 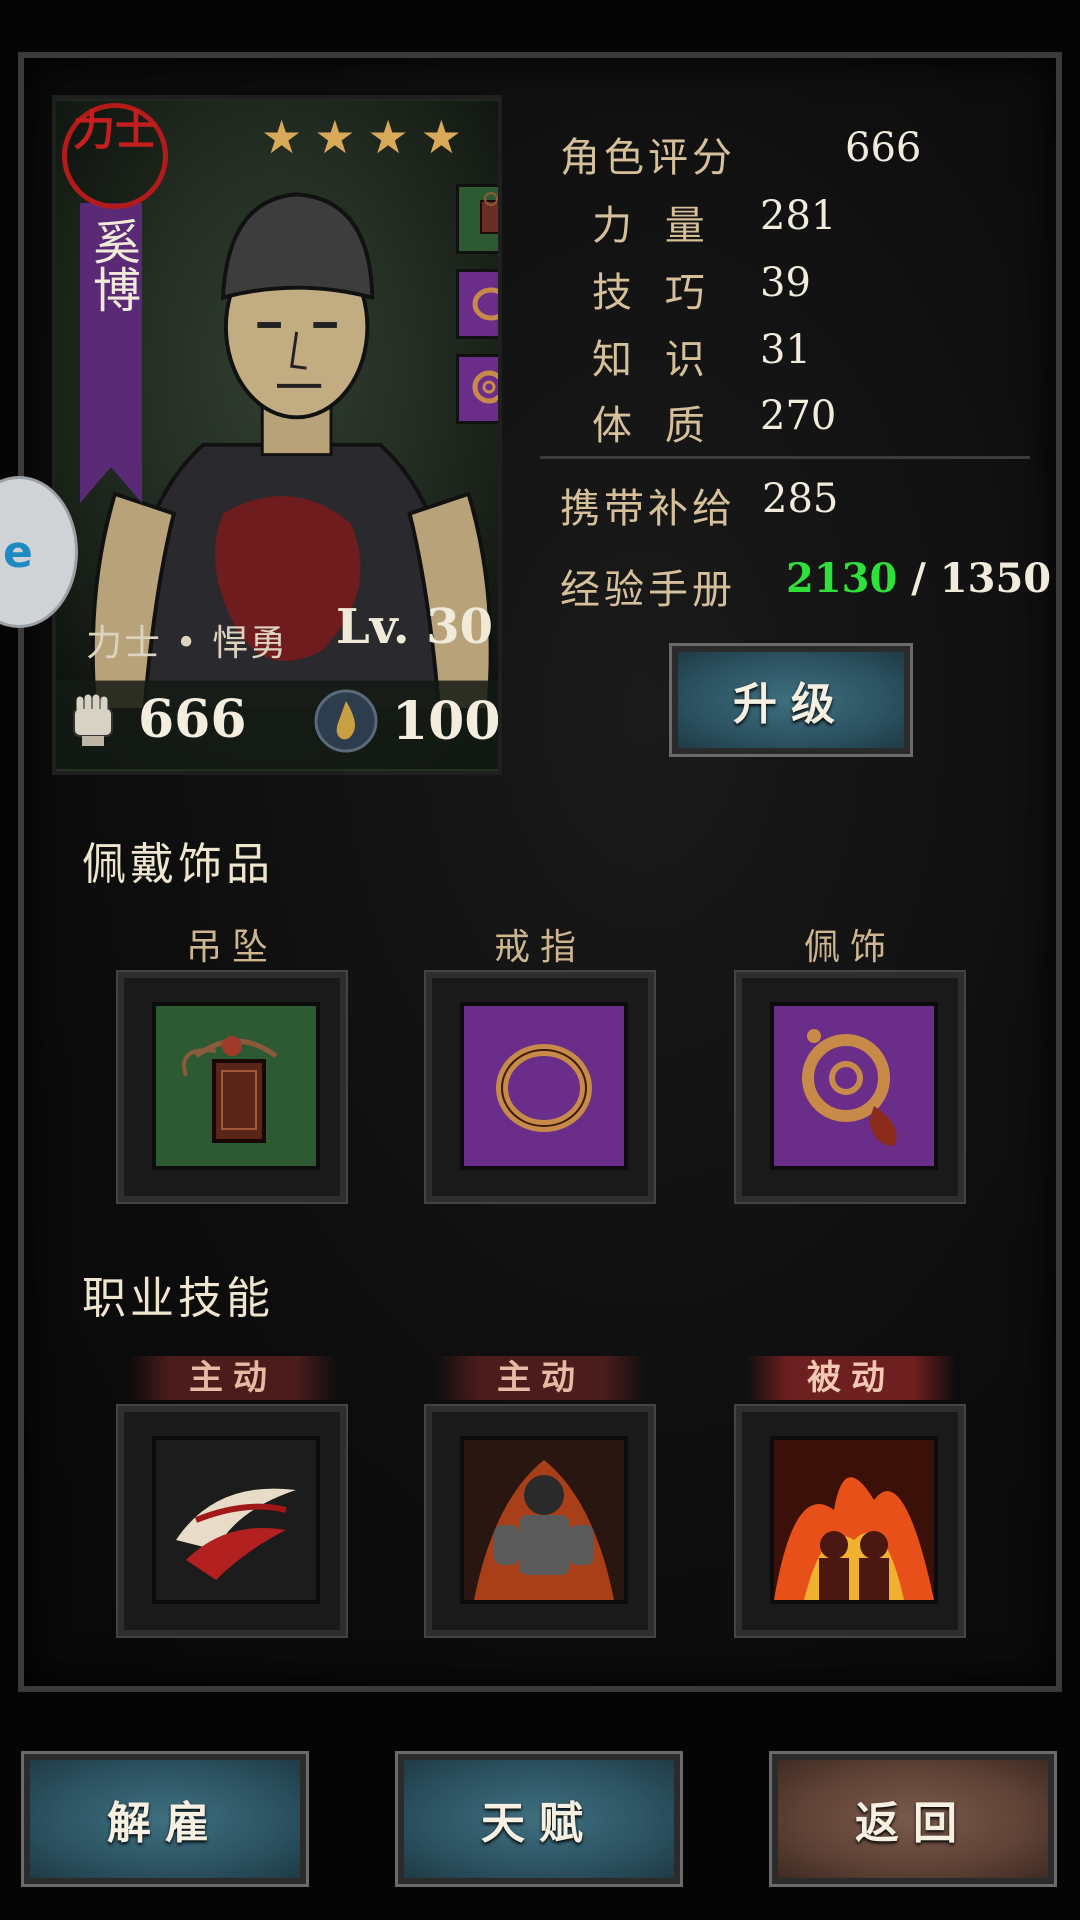 I want to click on ring-slot, so click(x=540, y=1087).